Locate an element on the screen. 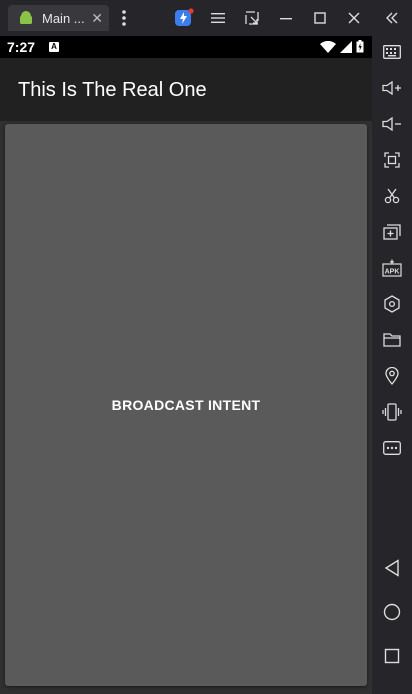 Image resolution: width=412 pixels, height=694 pixels. volume-down-icon is located at coordinates (391, 124).